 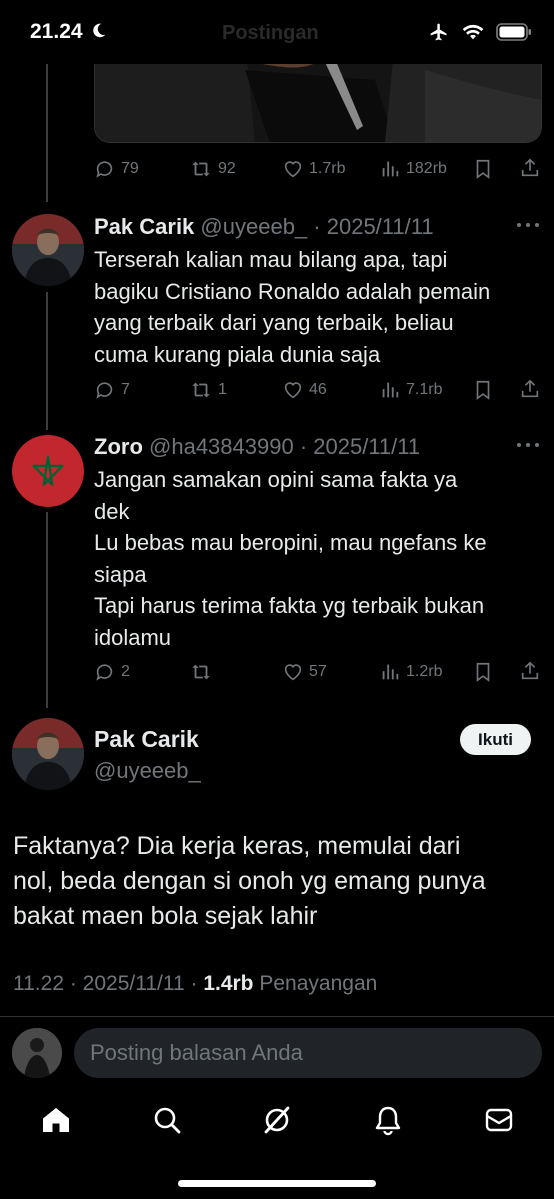 I want to click on tweet-line: cuma kurang piala dunia saja, so click(x=237, y=354).